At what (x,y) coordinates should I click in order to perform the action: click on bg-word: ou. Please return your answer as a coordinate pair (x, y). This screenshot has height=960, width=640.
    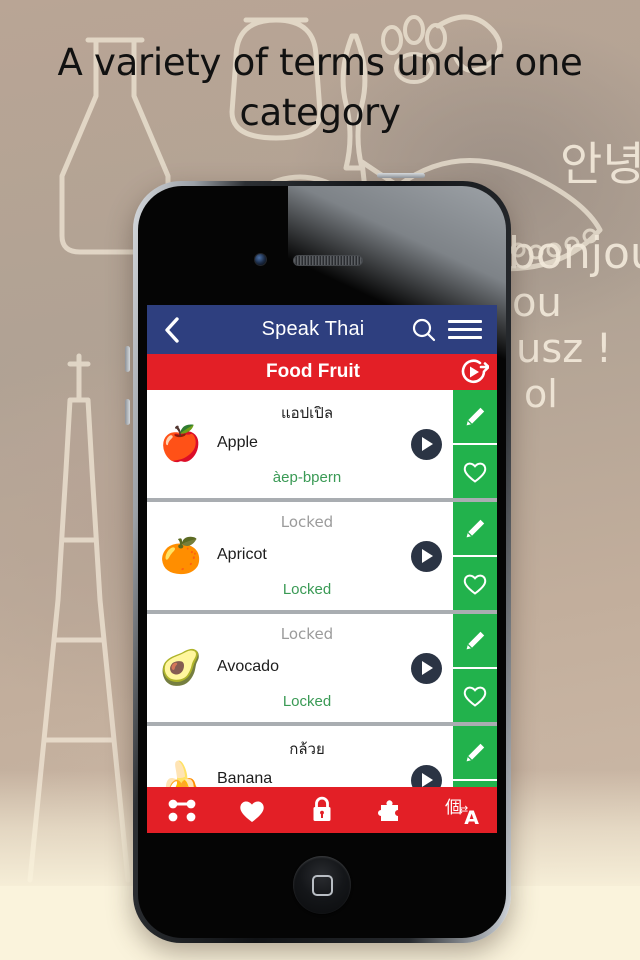
    Looking at the image, I should click on (537, 303).